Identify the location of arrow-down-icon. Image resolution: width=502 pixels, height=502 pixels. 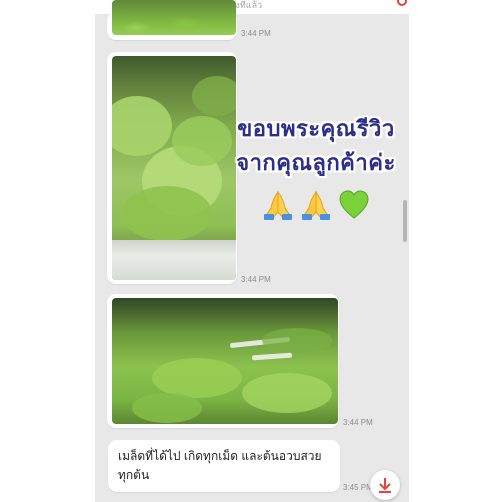
(385, 485).